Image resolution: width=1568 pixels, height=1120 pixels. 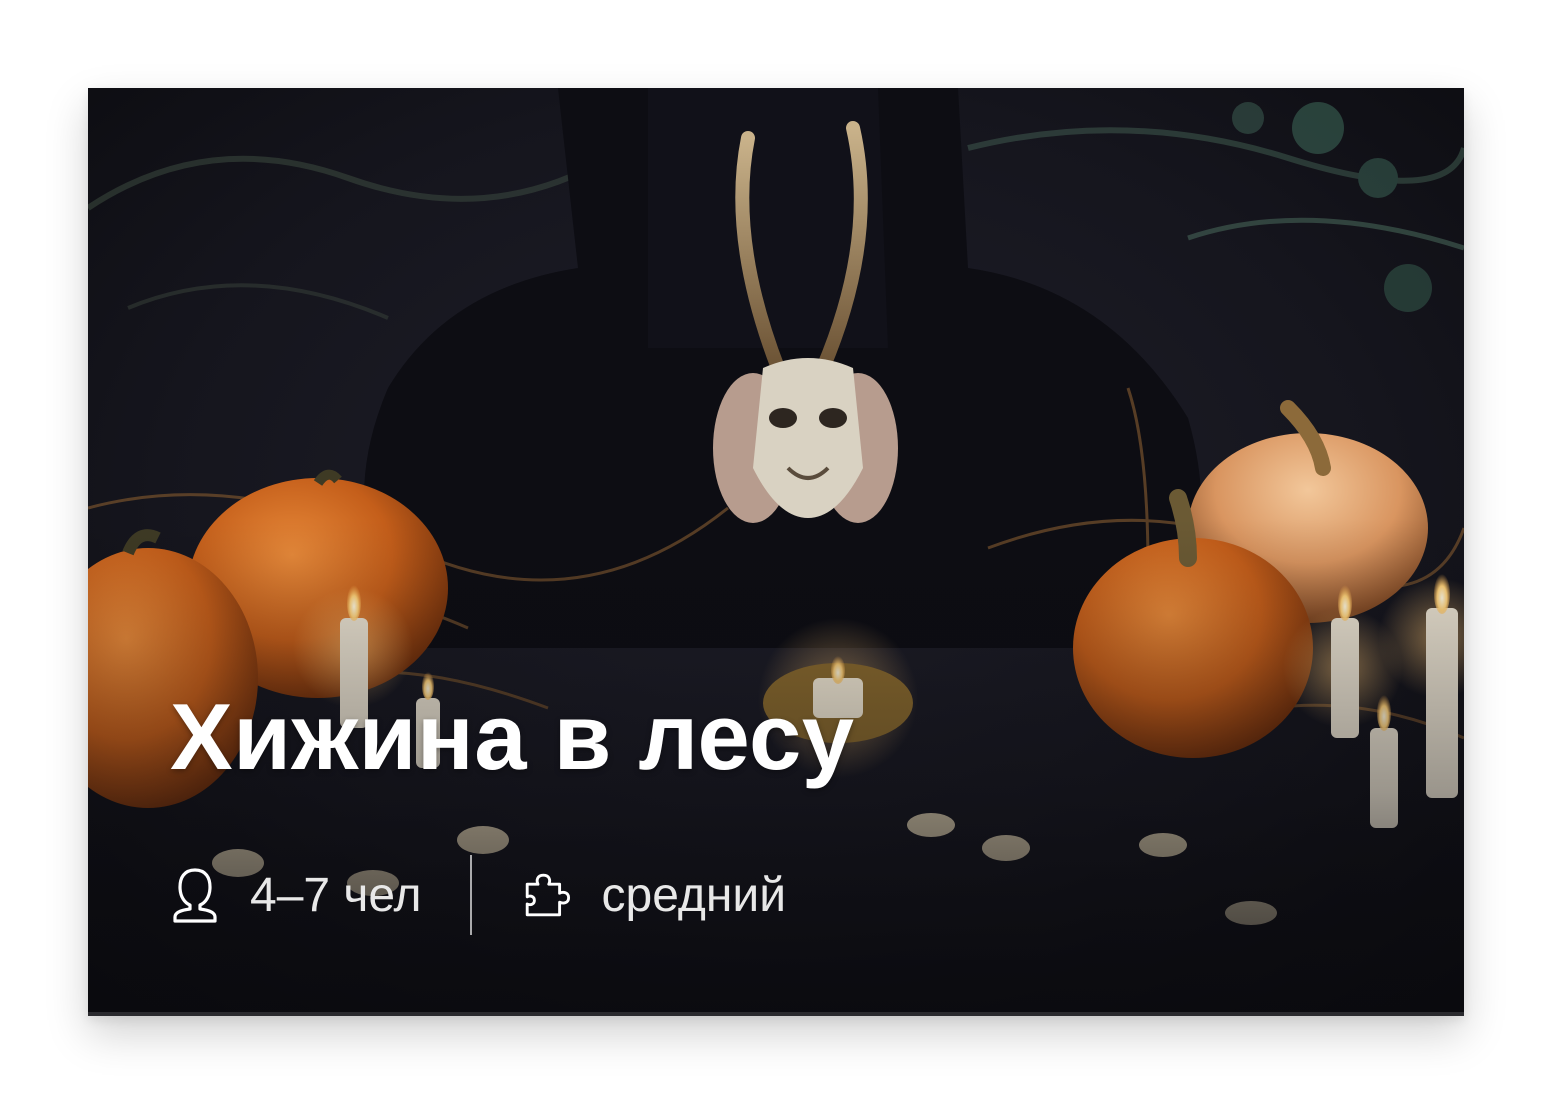 I want to click on meta-divider, so click(x=470, y=895).